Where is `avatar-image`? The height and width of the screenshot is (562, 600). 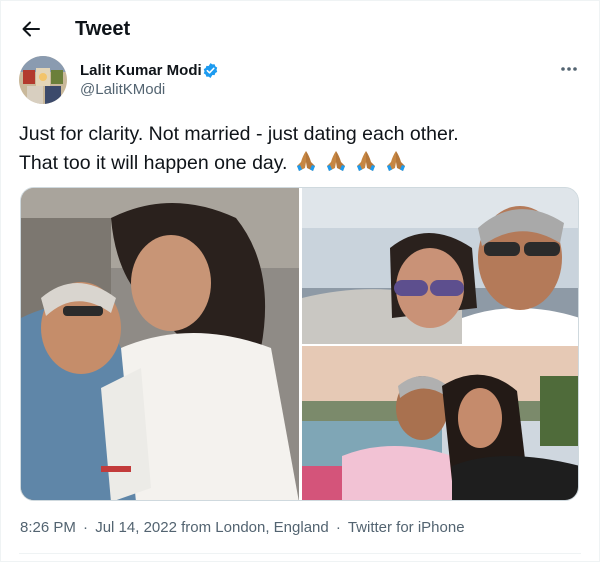
avatar-image is located at coordinates (43, 80).